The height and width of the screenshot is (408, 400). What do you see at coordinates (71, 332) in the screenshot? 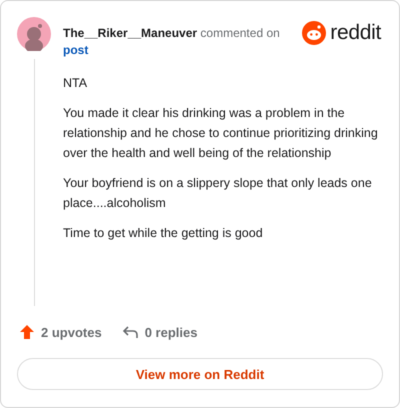
I see `upvote-count: 2 upvotes` at bounding box center [71, 332].